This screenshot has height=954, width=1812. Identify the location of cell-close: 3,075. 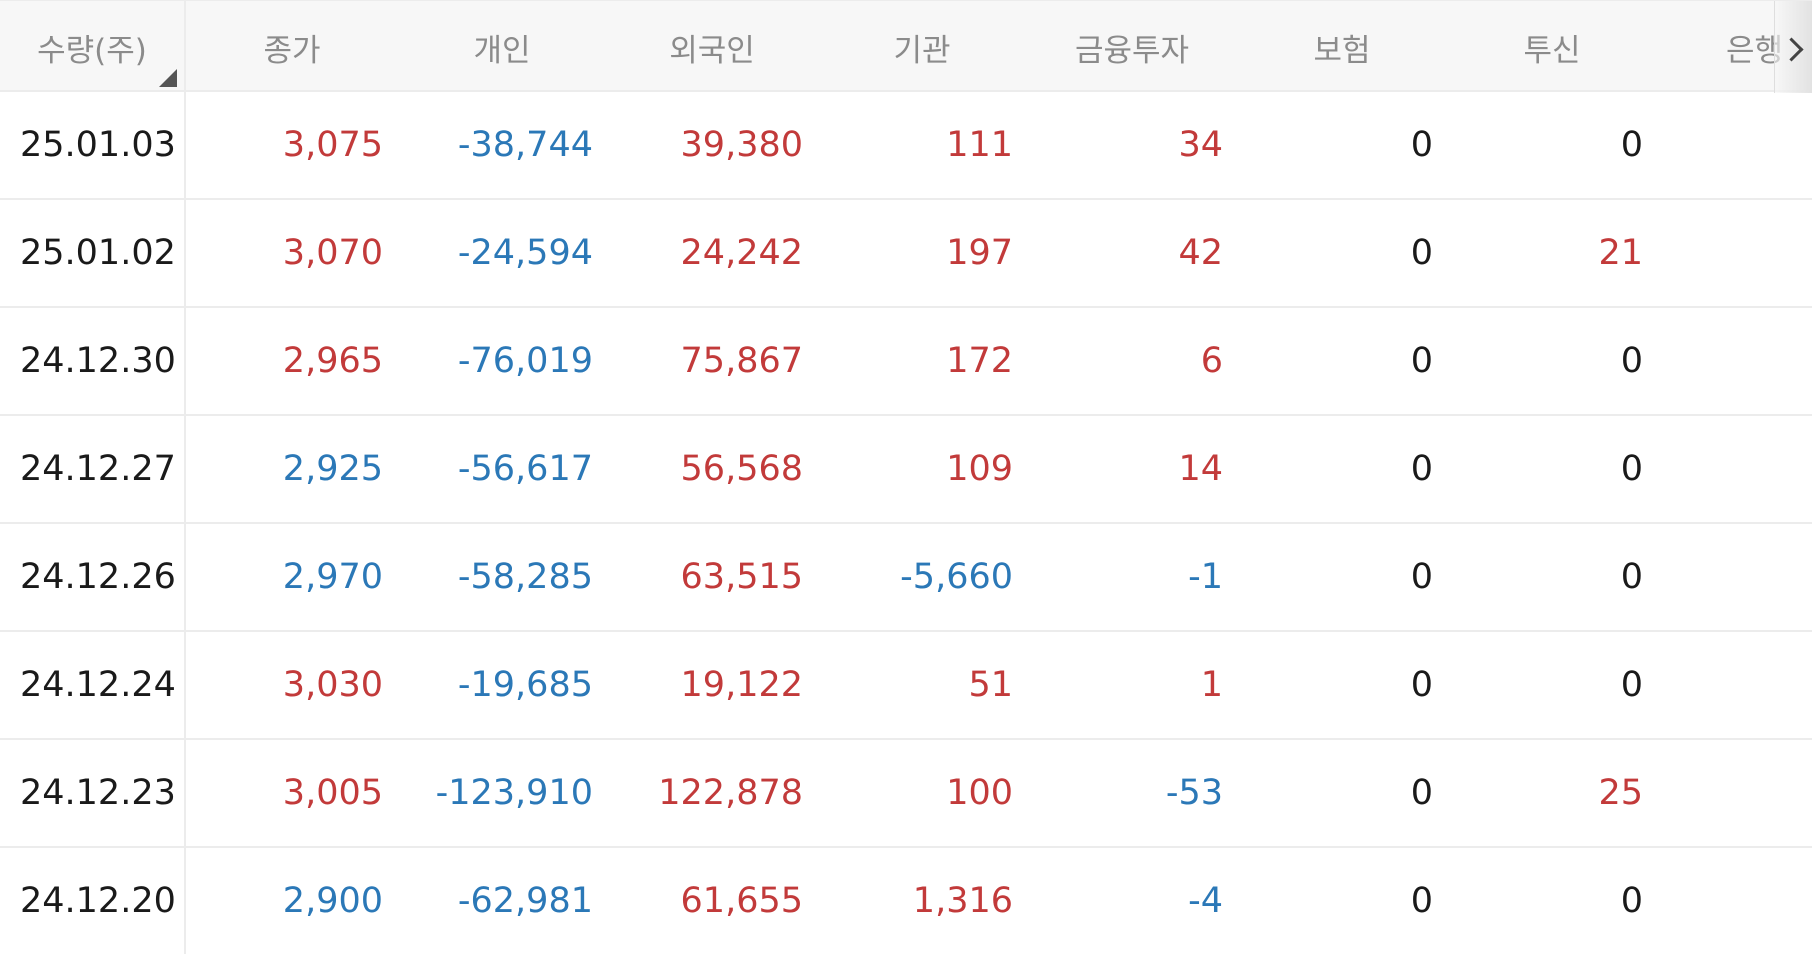
(332, 145).